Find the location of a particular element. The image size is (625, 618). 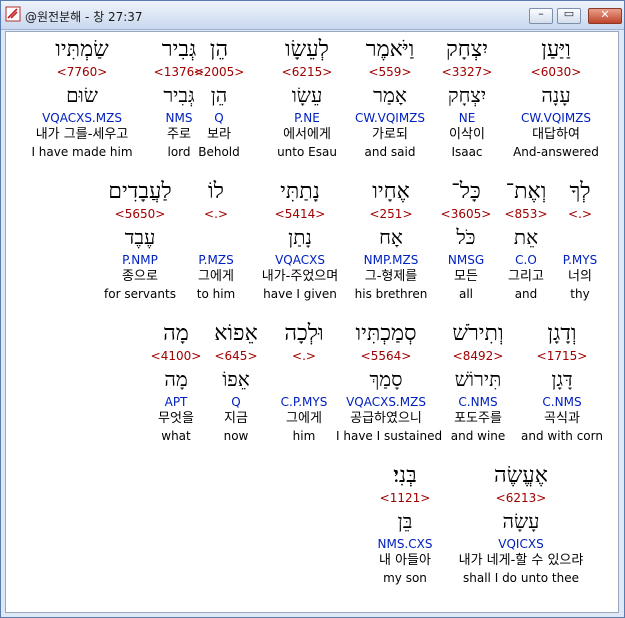

hebrew-word: וּלְכָה is located at coordinates (304, 333).